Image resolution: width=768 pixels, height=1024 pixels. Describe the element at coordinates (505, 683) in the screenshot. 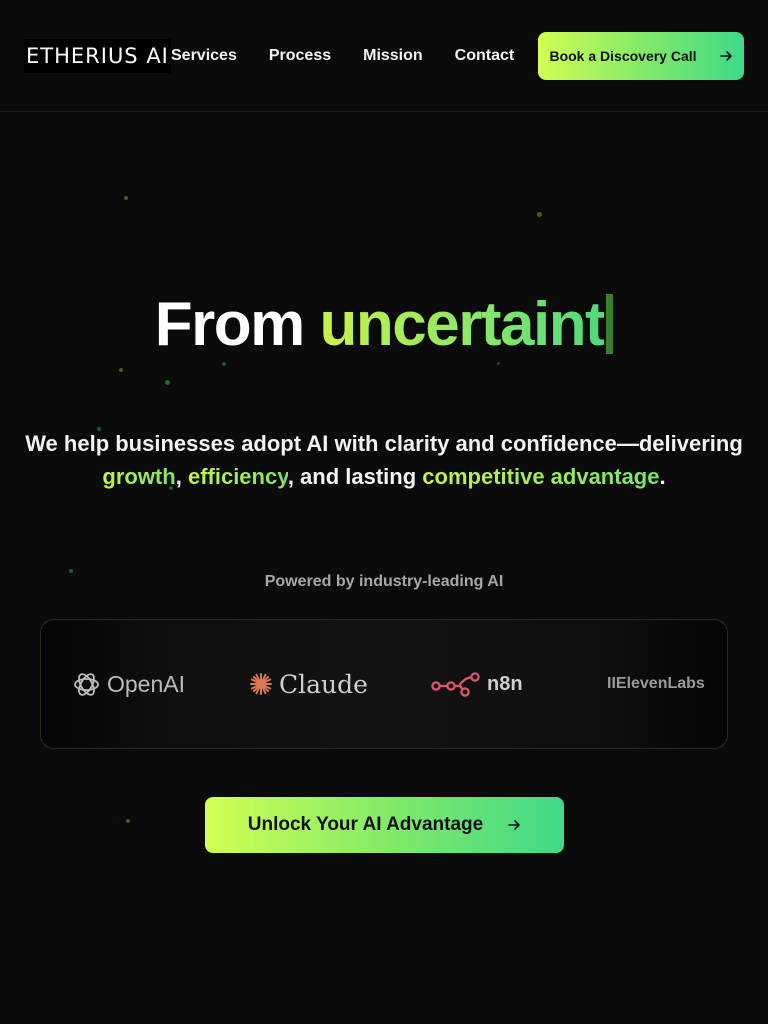

I see `partner-n8n-name: n8n` at that location.